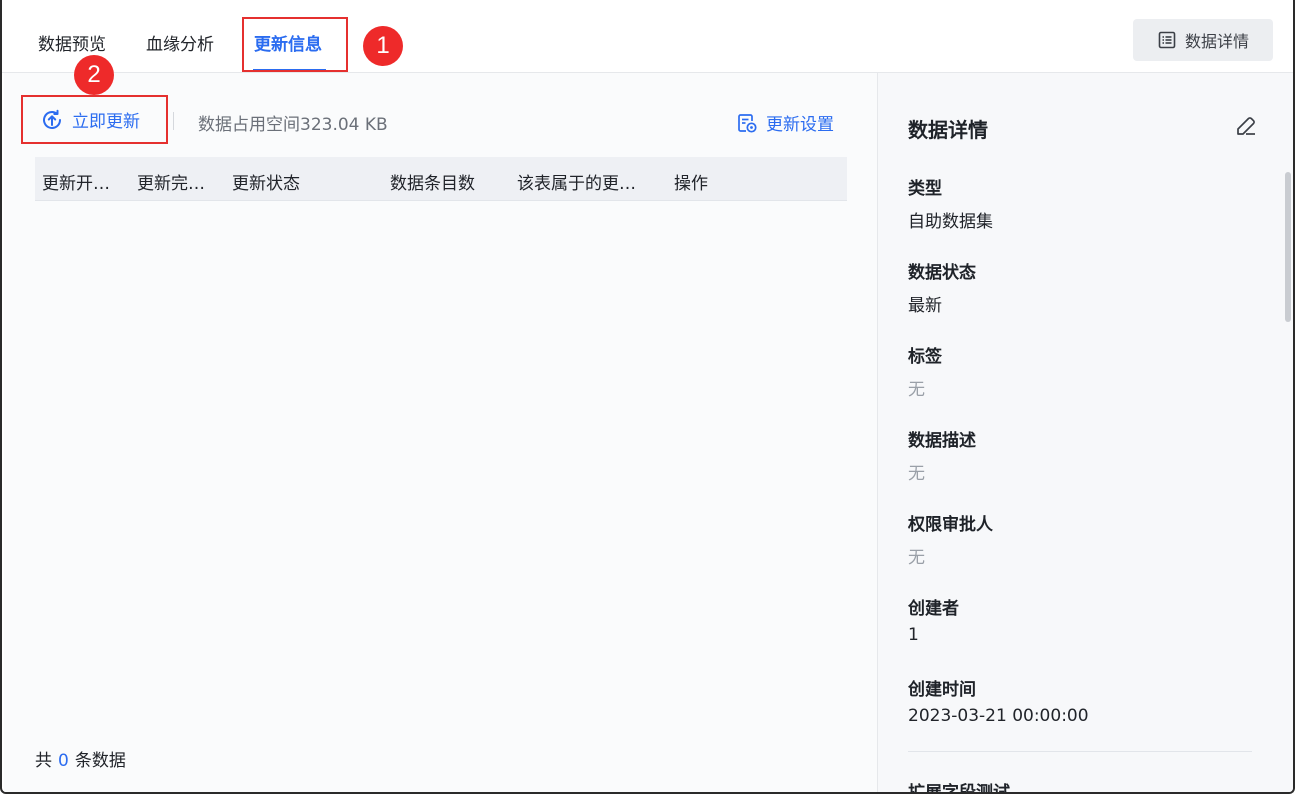 The width and height of the screenshot is (1295, 794). I want to click on tab-bar: 数据预览 血缘分析 更新信息 数据详情, so click(647, 36).